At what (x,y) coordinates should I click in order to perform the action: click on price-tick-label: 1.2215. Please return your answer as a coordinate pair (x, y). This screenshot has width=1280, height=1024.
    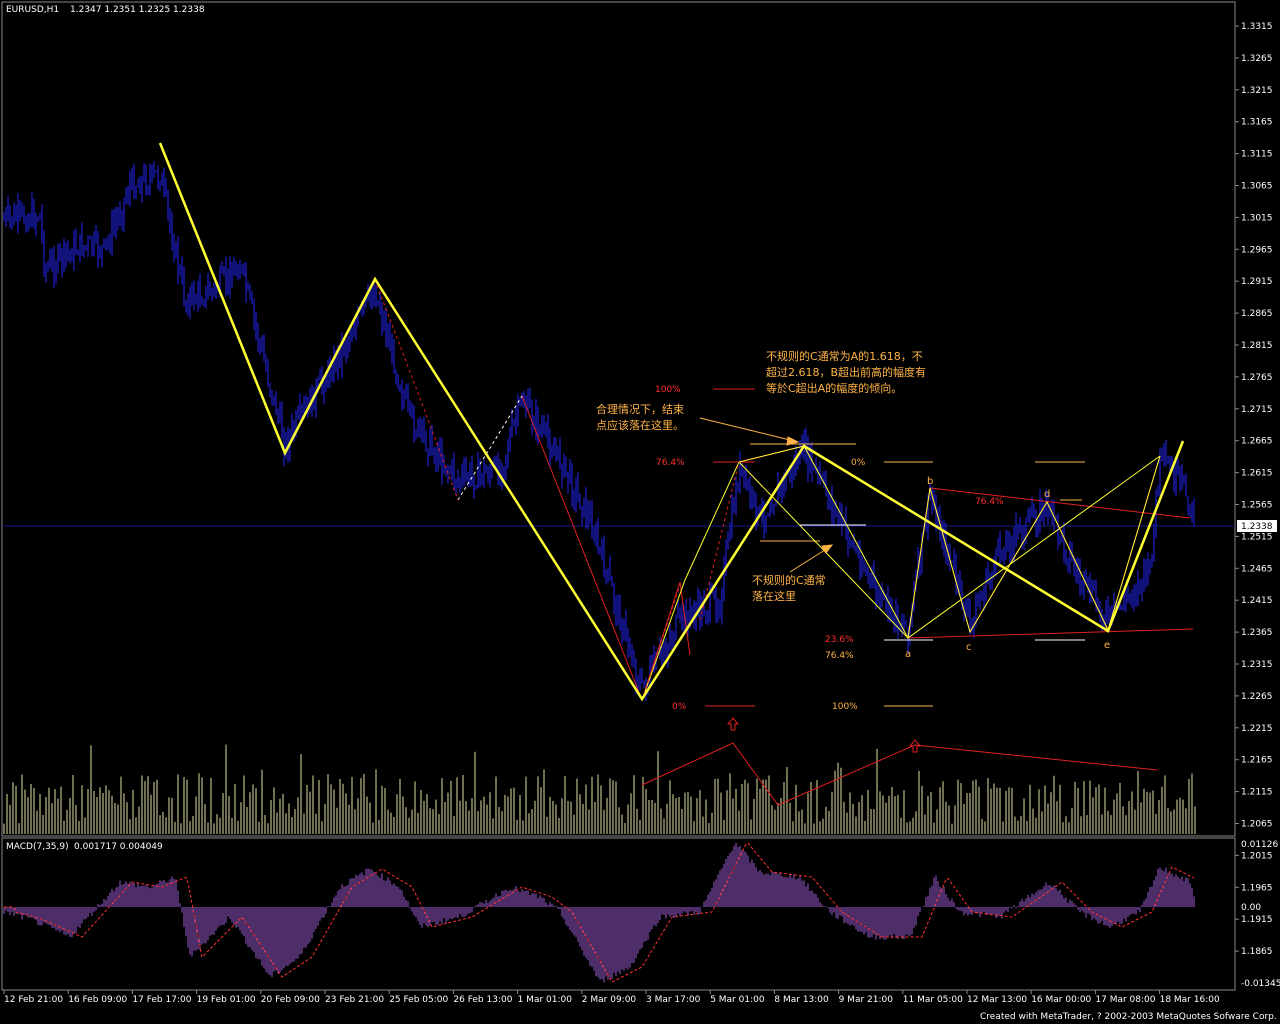
    Looking at the image, I should click on (1257, 729).